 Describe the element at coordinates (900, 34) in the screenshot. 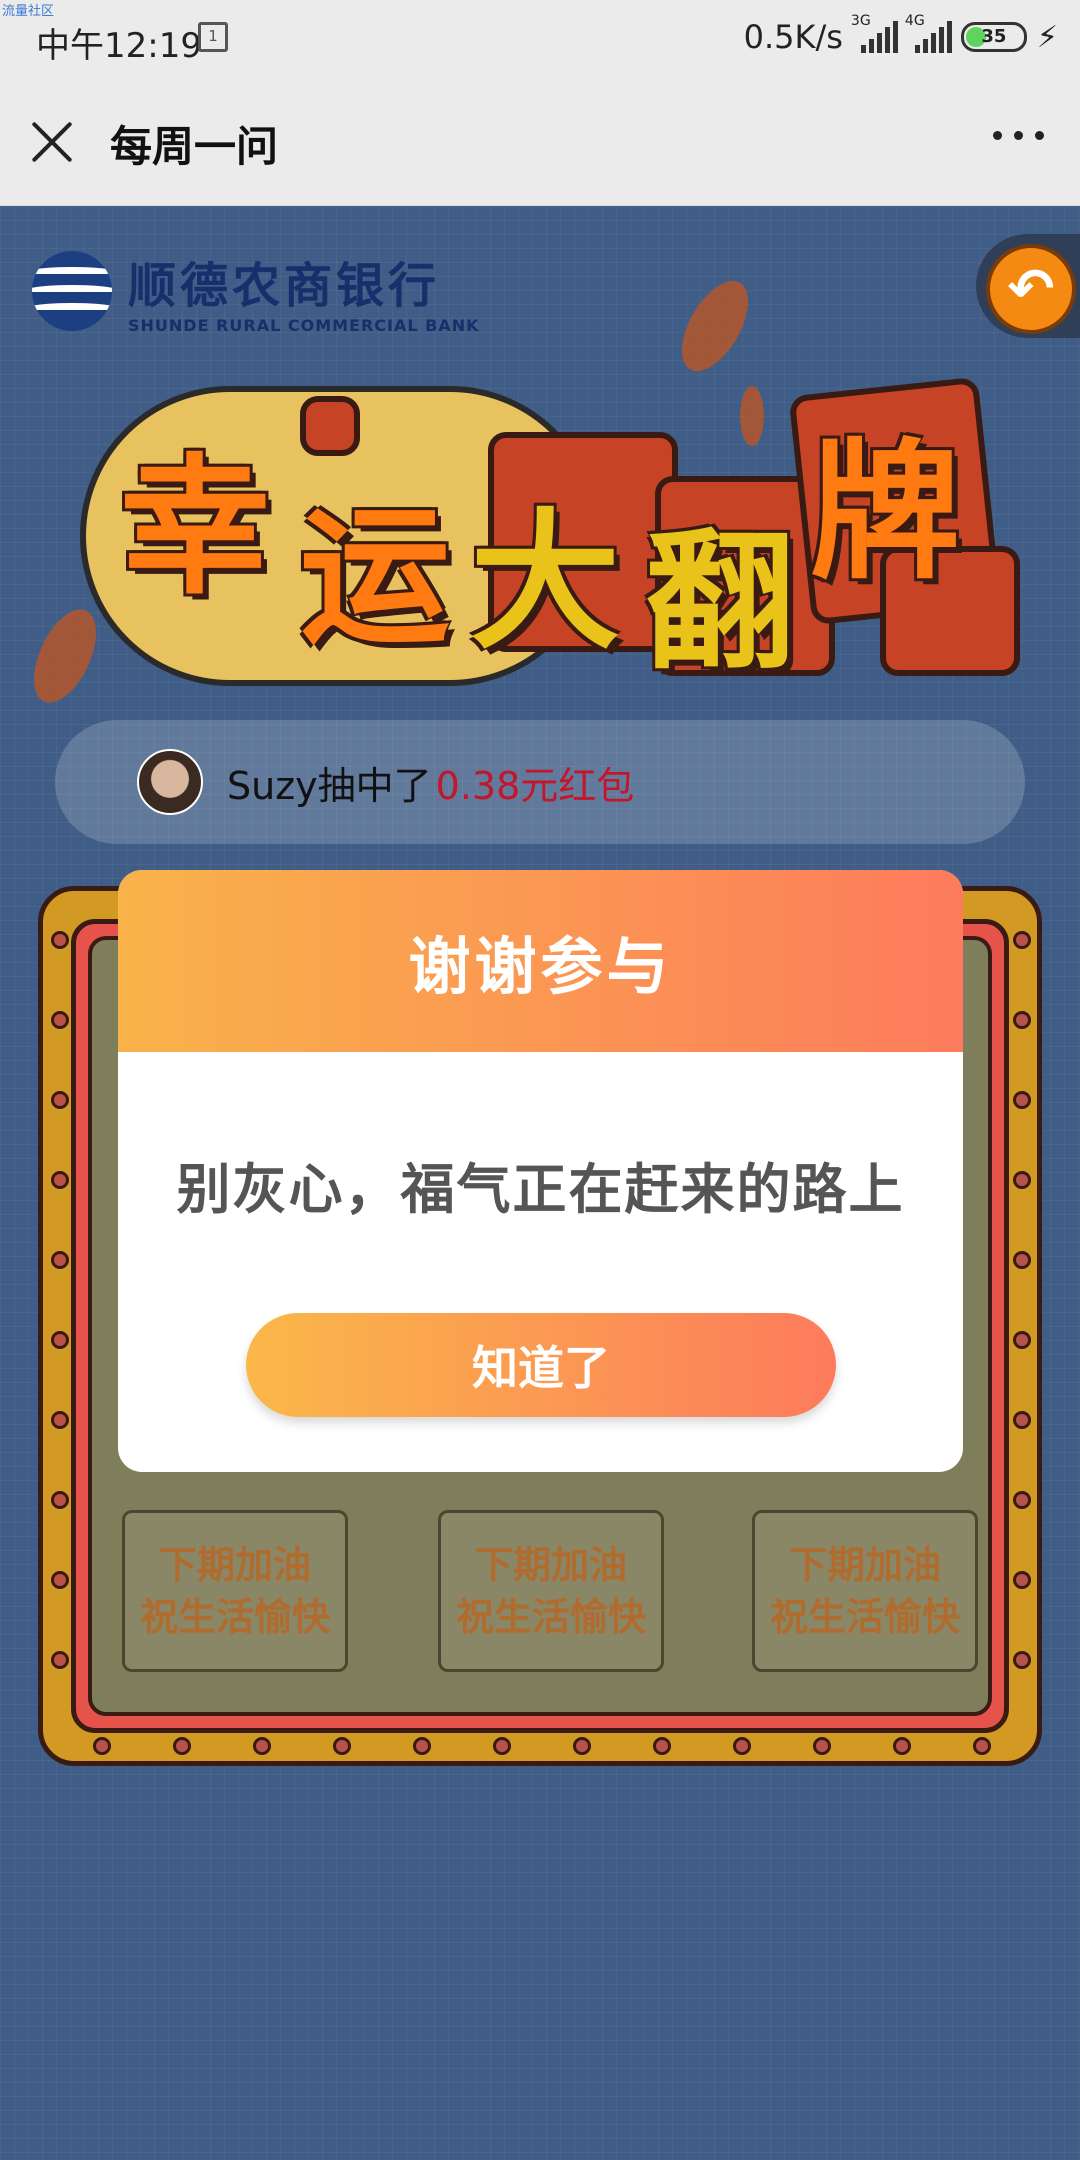

I see `status-indicators: 0.5K/s 3G 4G 35 ⚡` at that location.